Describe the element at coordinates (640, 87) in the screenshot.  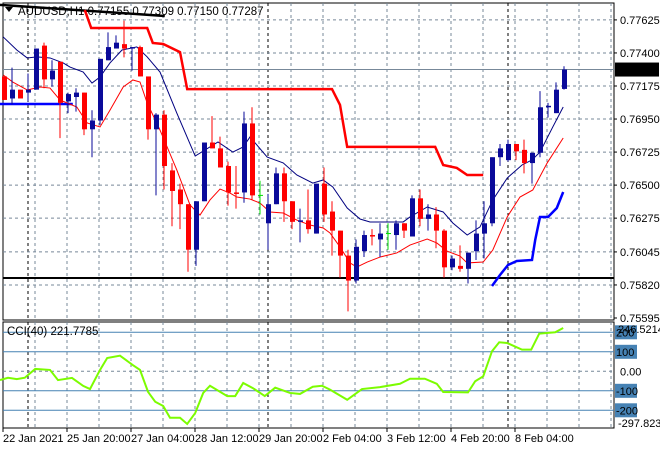
I see `y-tick-label: 0.77175` at that location.